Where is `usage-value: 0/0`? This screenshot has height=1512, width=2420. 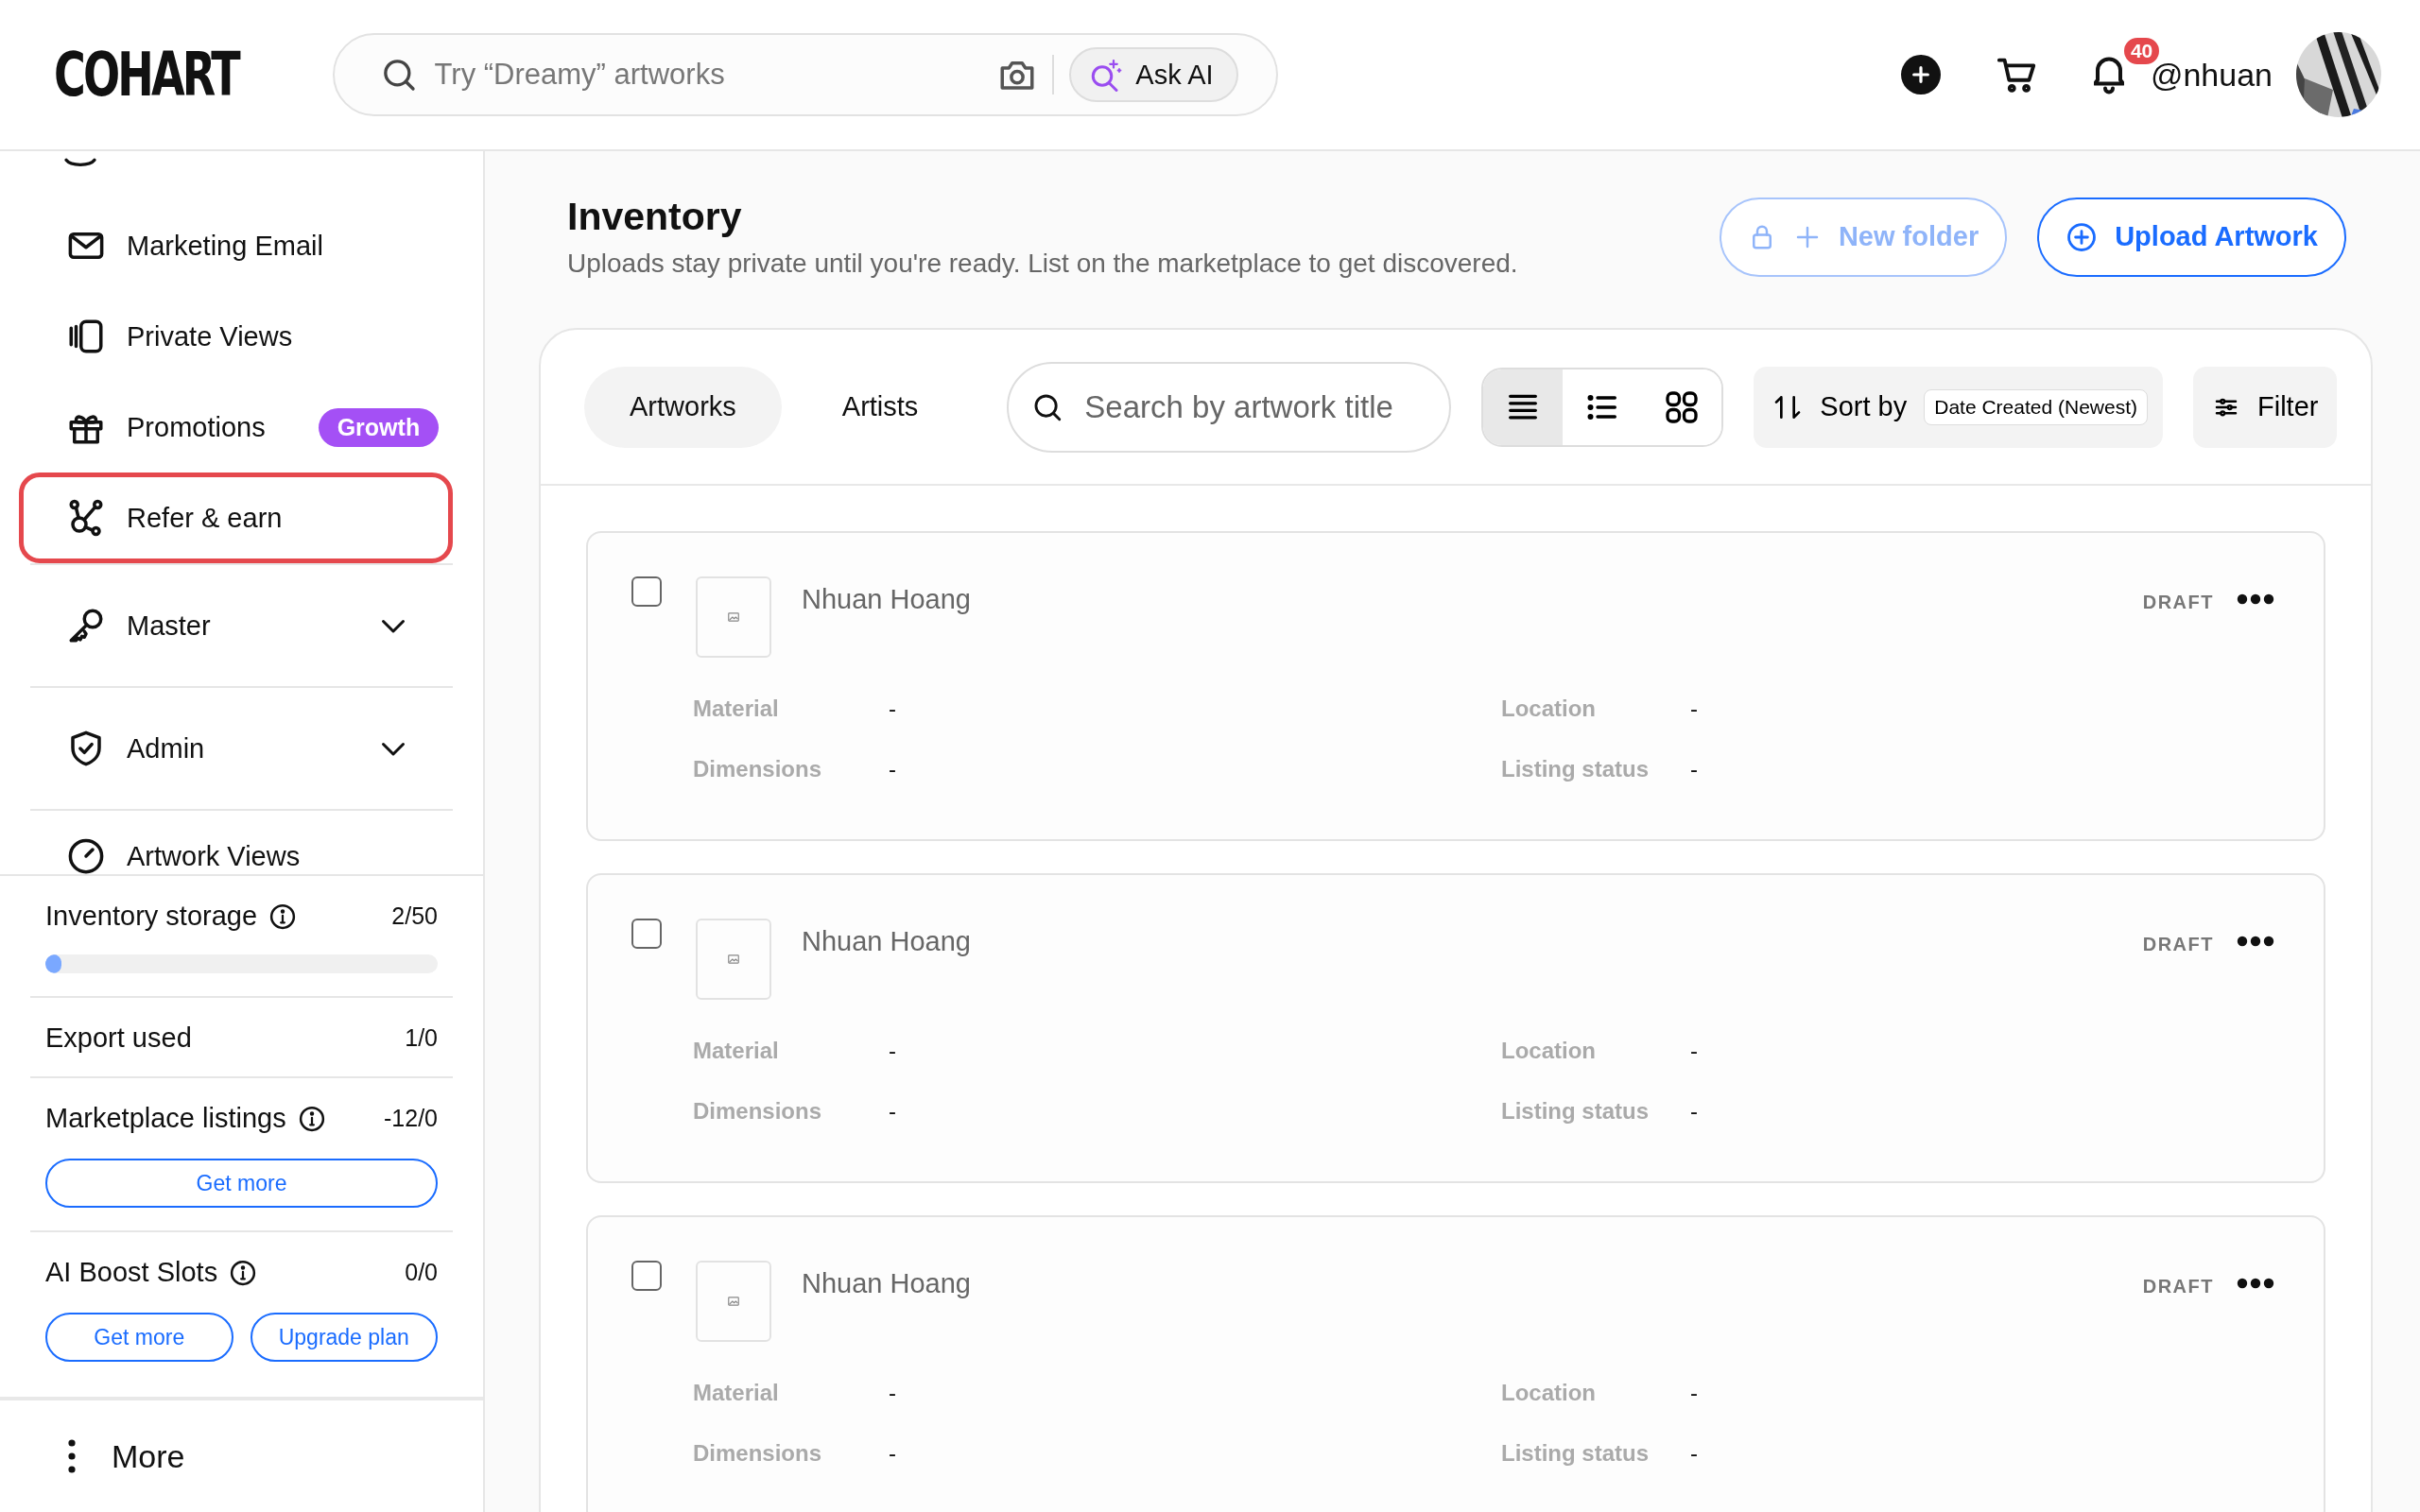 usage-value: 0/0 is located at coordinates (421, 1272).